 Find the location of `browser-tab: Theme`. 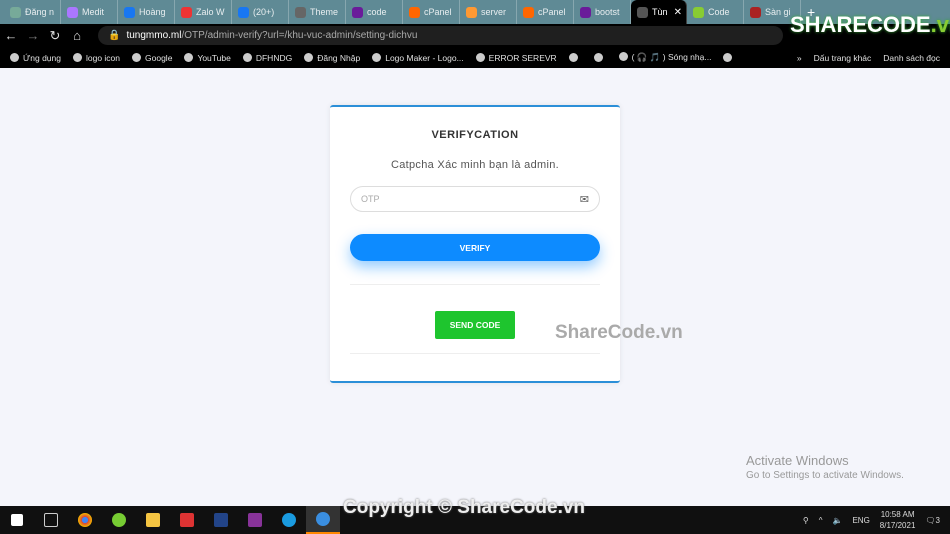

browser-tab: Theme is located at coordinates (317, 12).